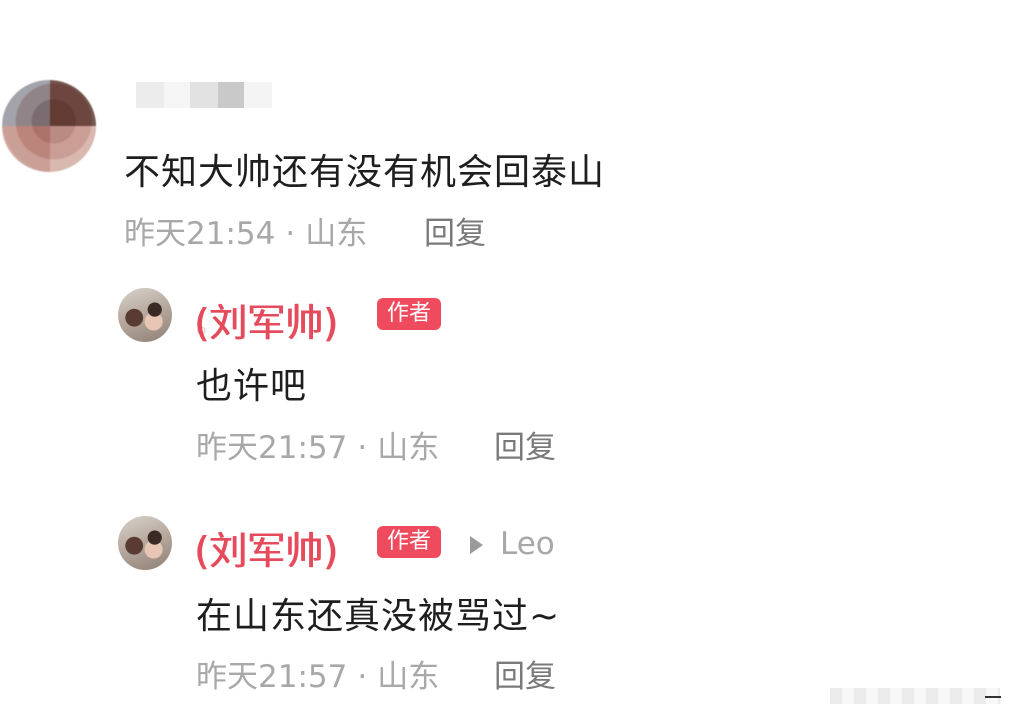 Image resolution: width=1024 pixels, height=723 pixels. What do you see at coordinates (993, 697) in the screenshot?
I see `home-indicator` at bounding box center [993, 697].